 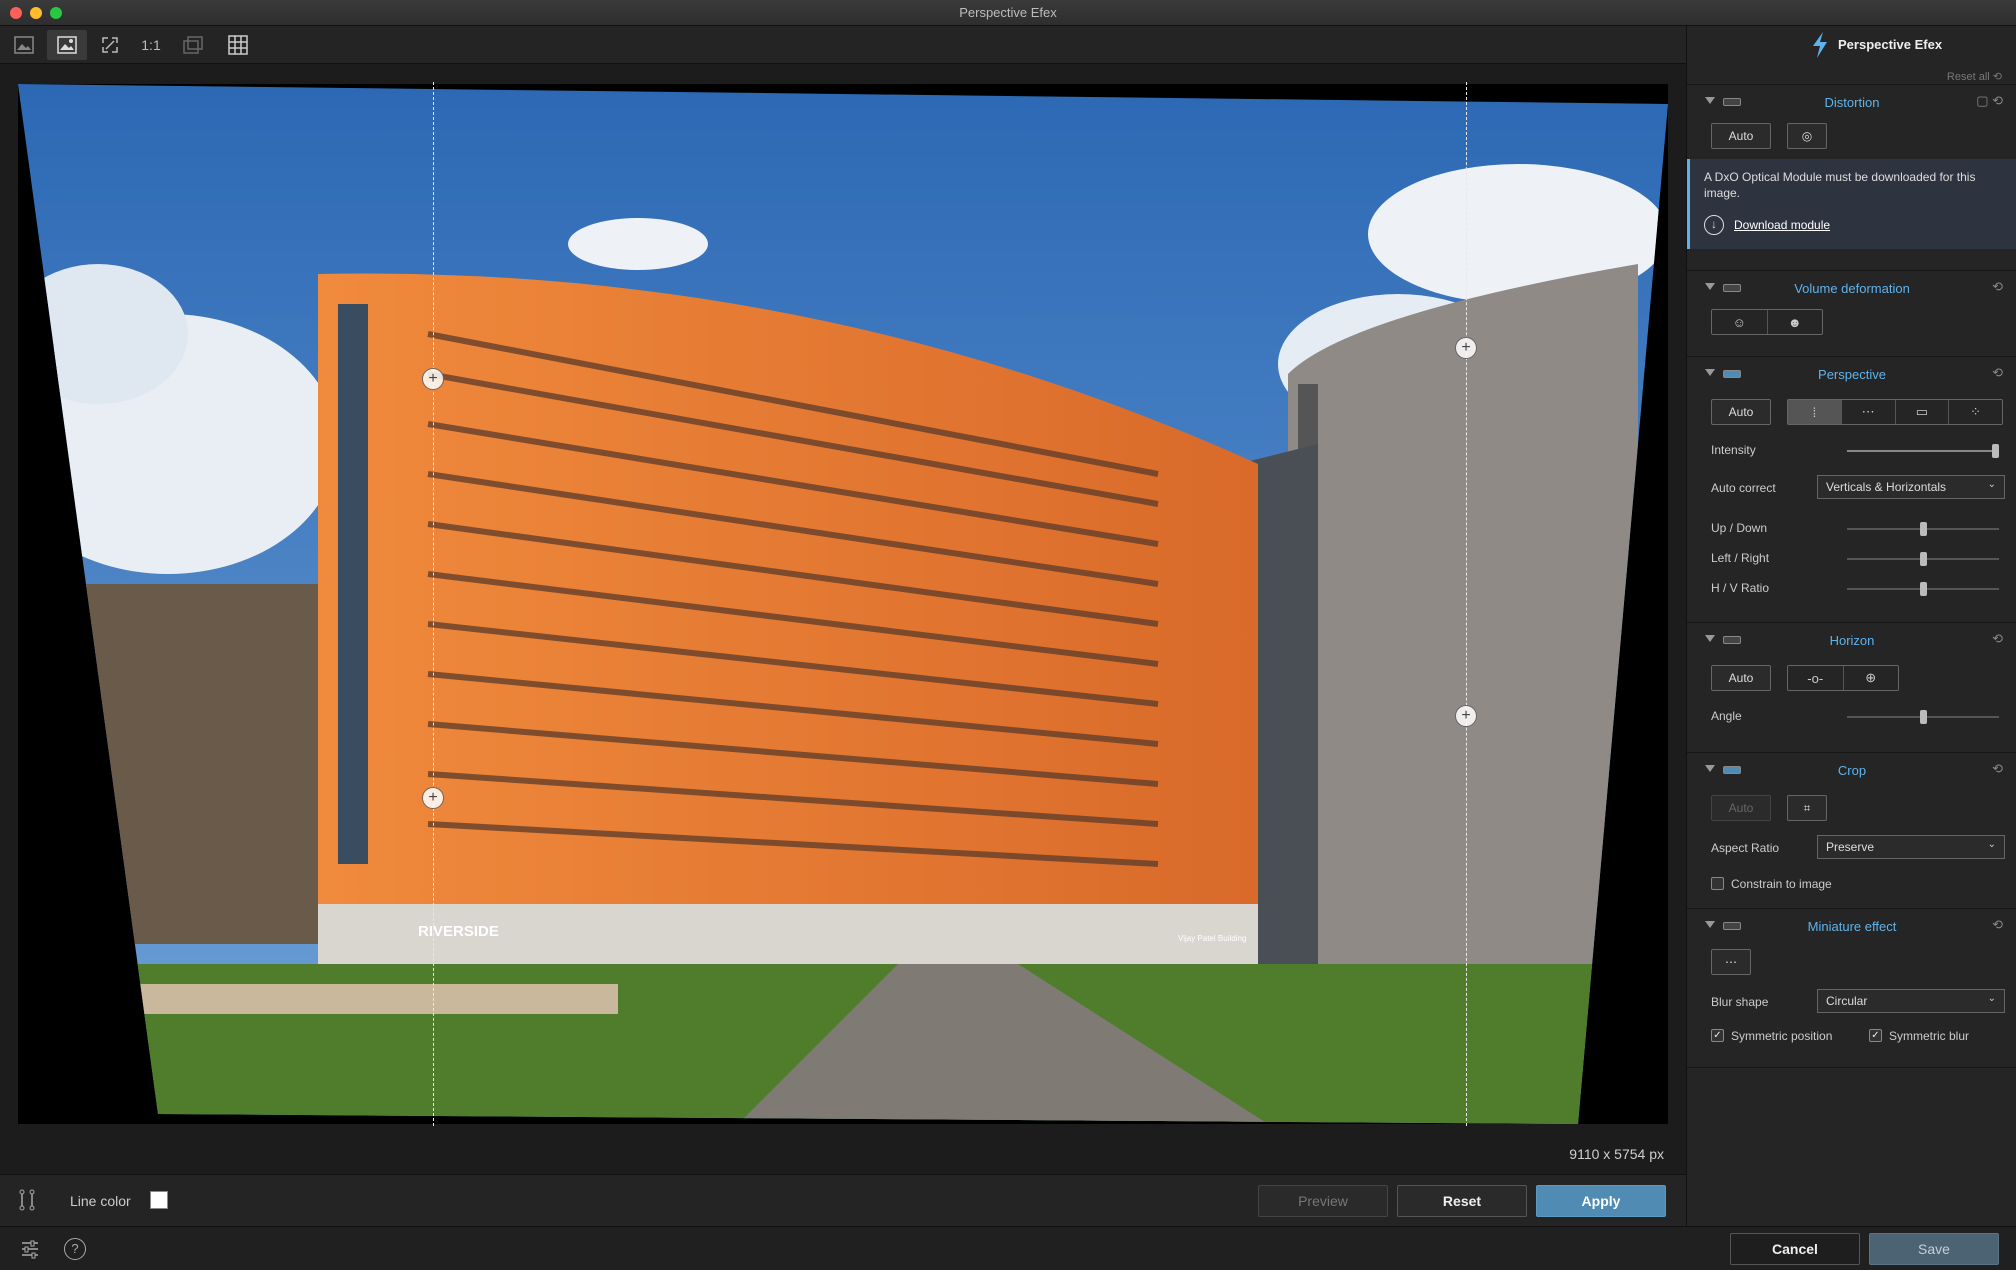 I want to click on blur-shape-select: Circular ⌄, so click(x=1911, y=1001).